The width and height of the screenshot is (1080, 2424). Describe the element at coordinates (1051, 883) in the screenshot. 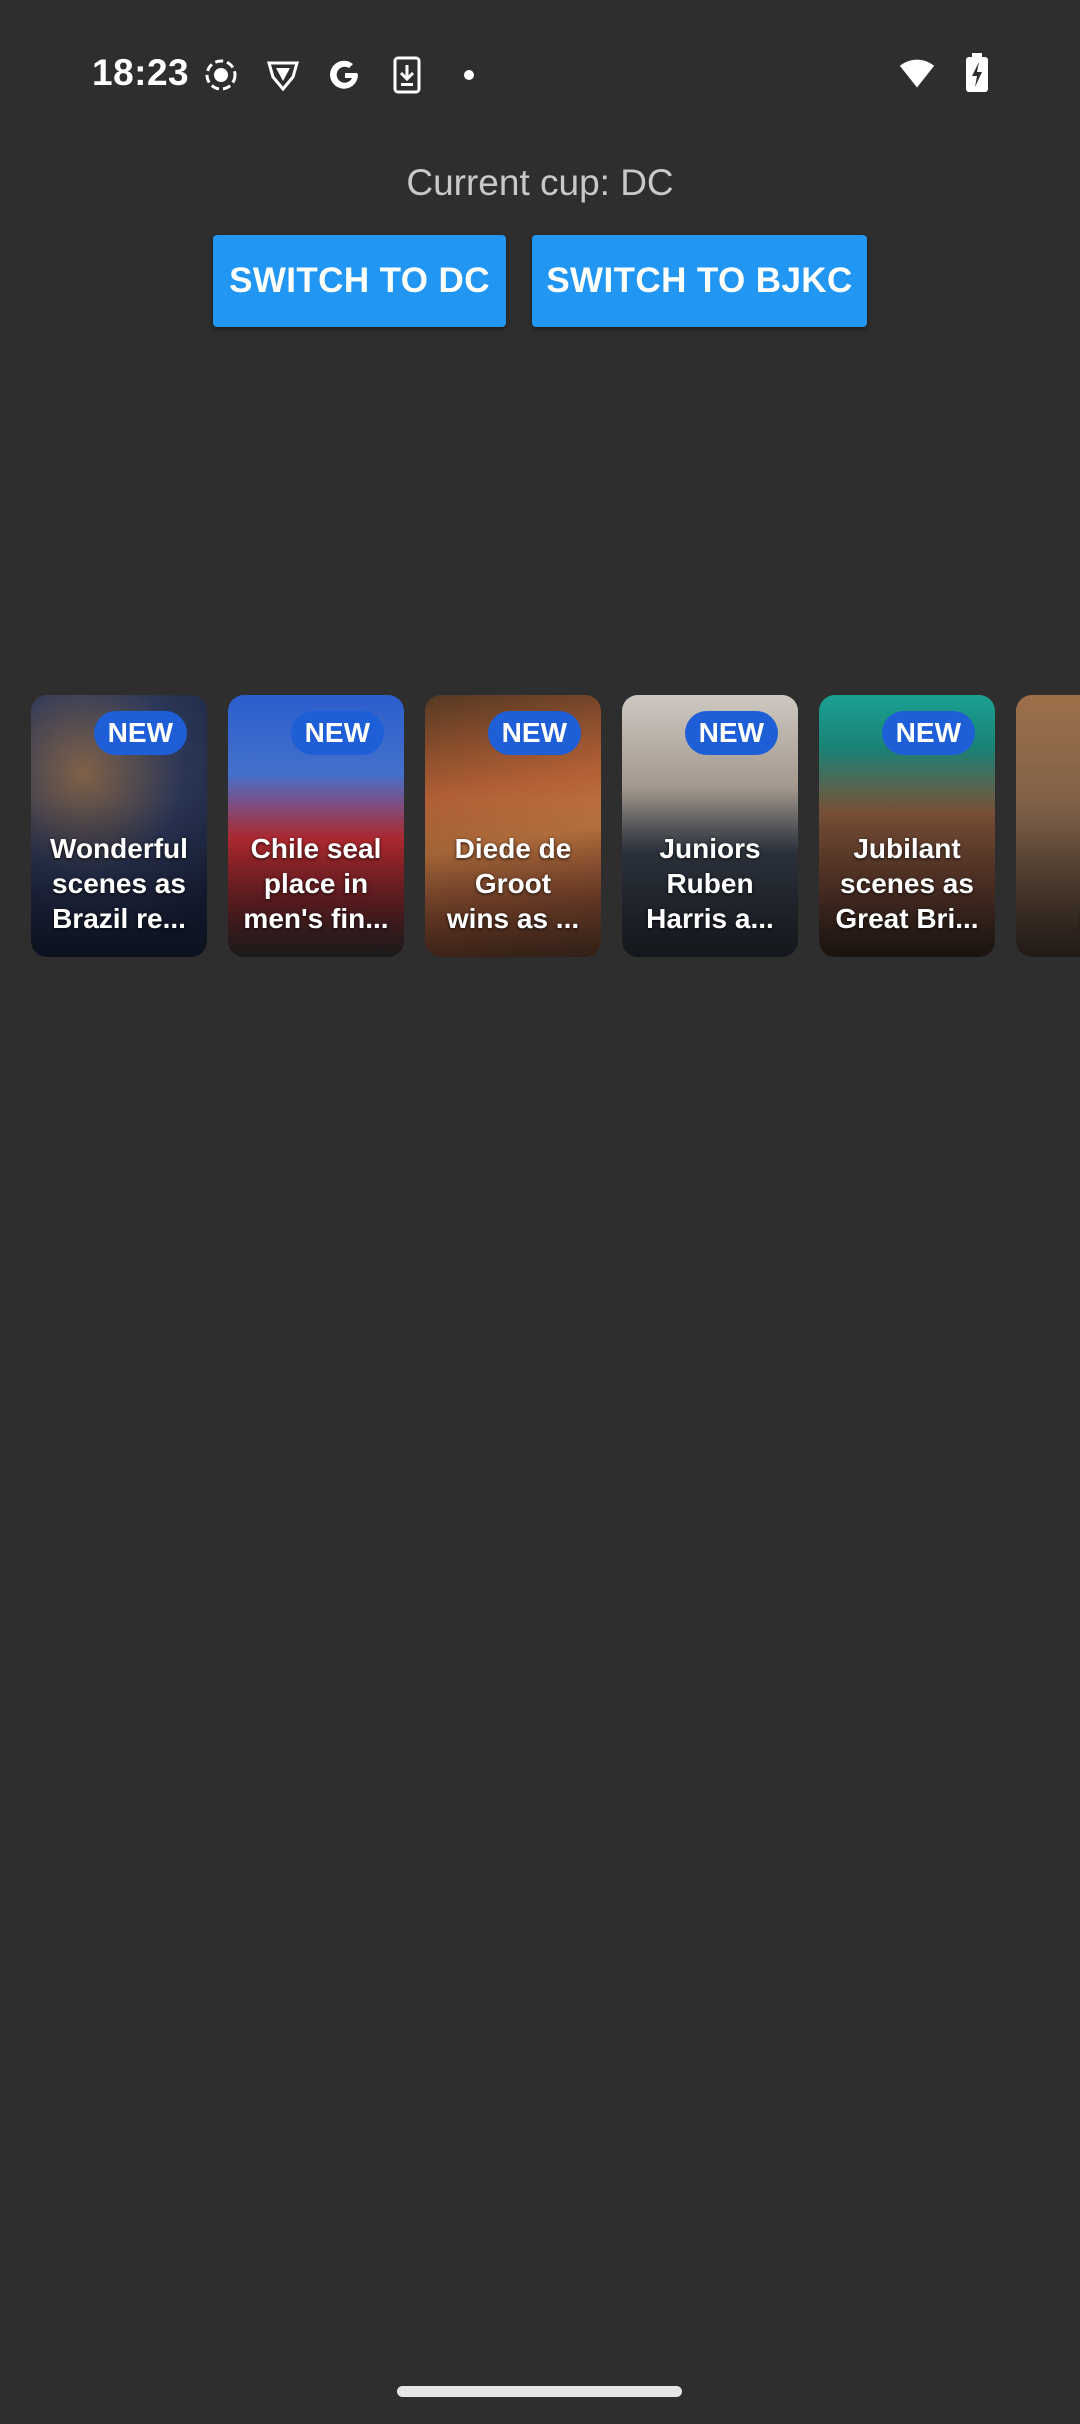

I see `story-title: Br J Lan` at that location.